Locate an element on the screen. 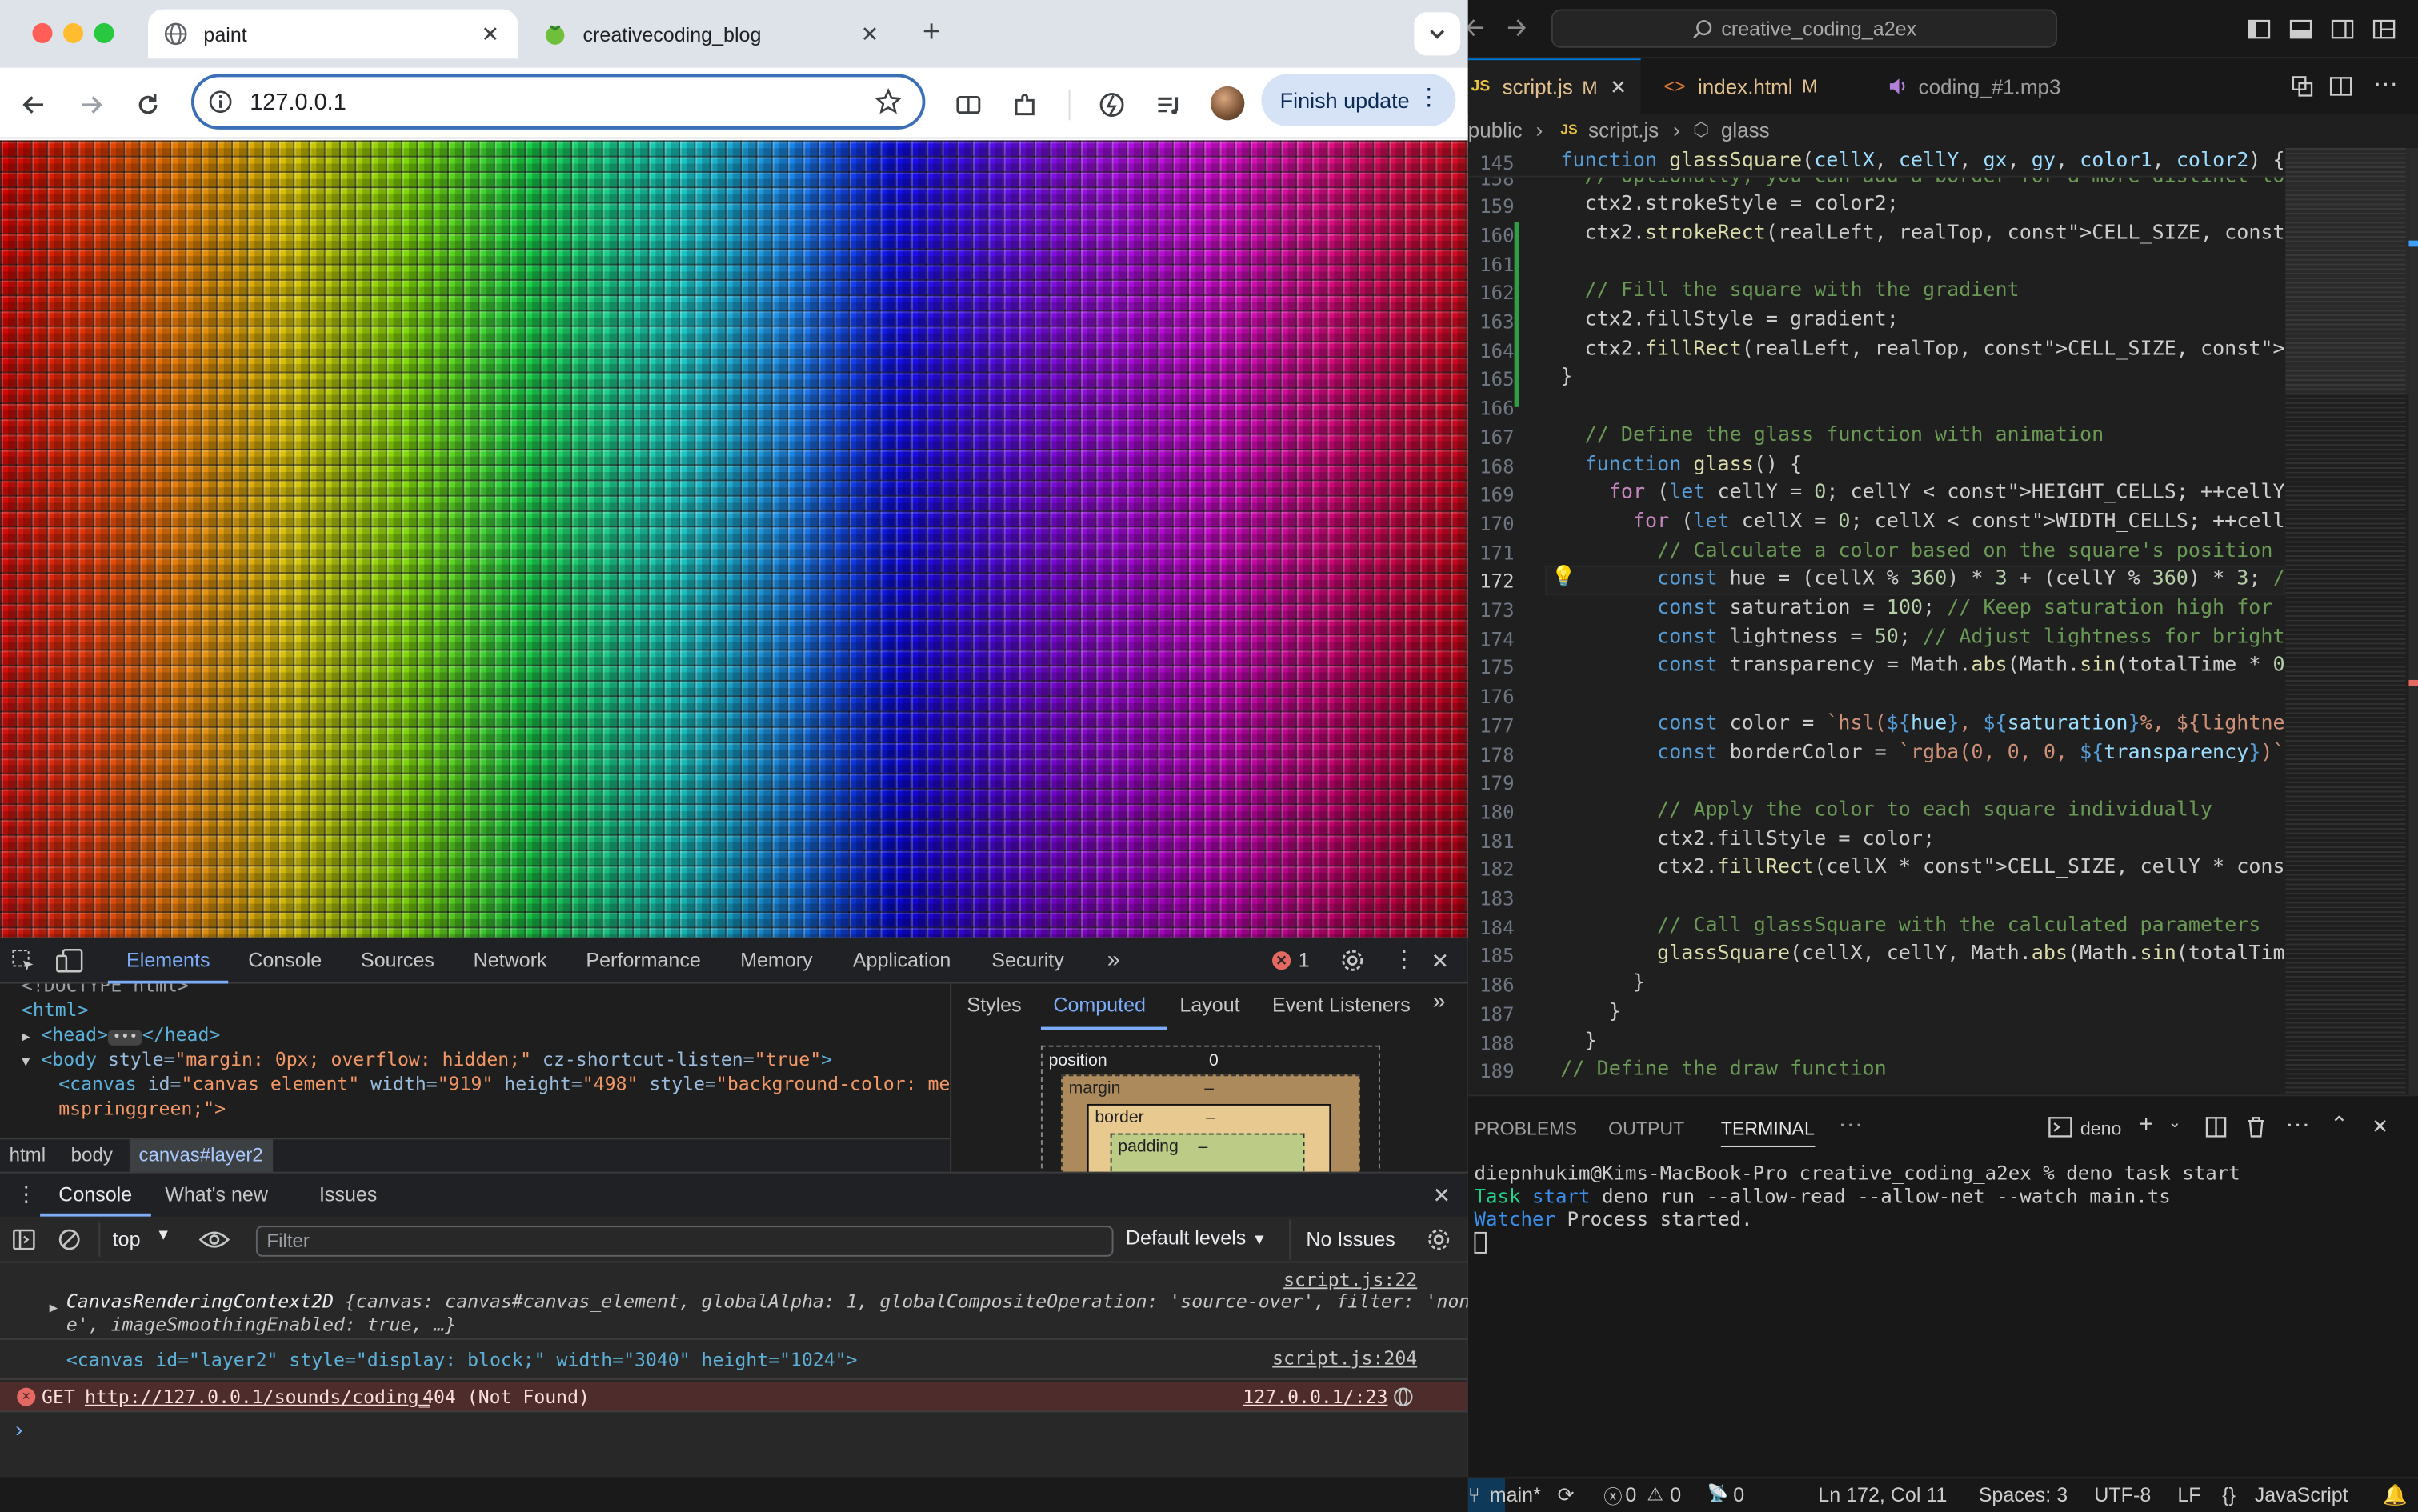  warning-icon: ⚠ is located at coordinates (1655, 1494).